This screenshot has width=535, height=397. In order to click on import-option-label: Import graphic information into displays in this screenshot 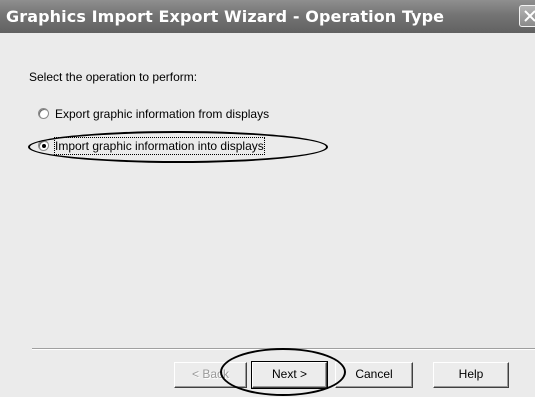, I will do `click(159, 146)`.